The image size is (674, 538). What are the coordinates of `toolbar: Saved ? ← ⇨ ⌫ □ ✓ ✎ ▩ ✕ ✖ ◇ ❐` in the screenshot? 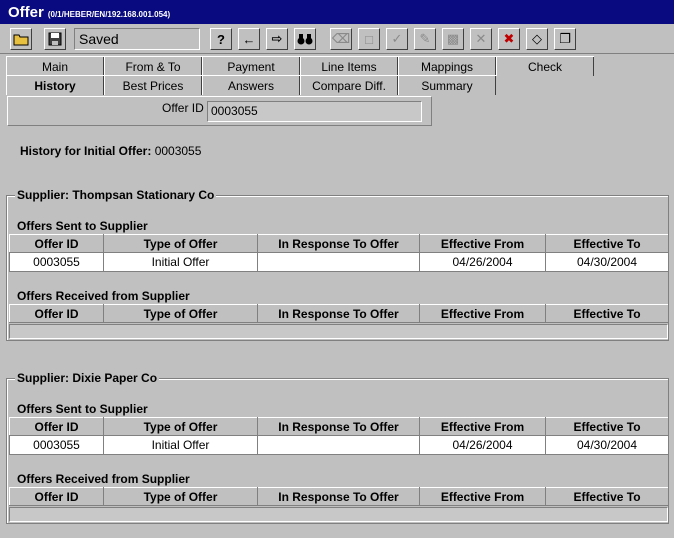 It's located at (337, 39).